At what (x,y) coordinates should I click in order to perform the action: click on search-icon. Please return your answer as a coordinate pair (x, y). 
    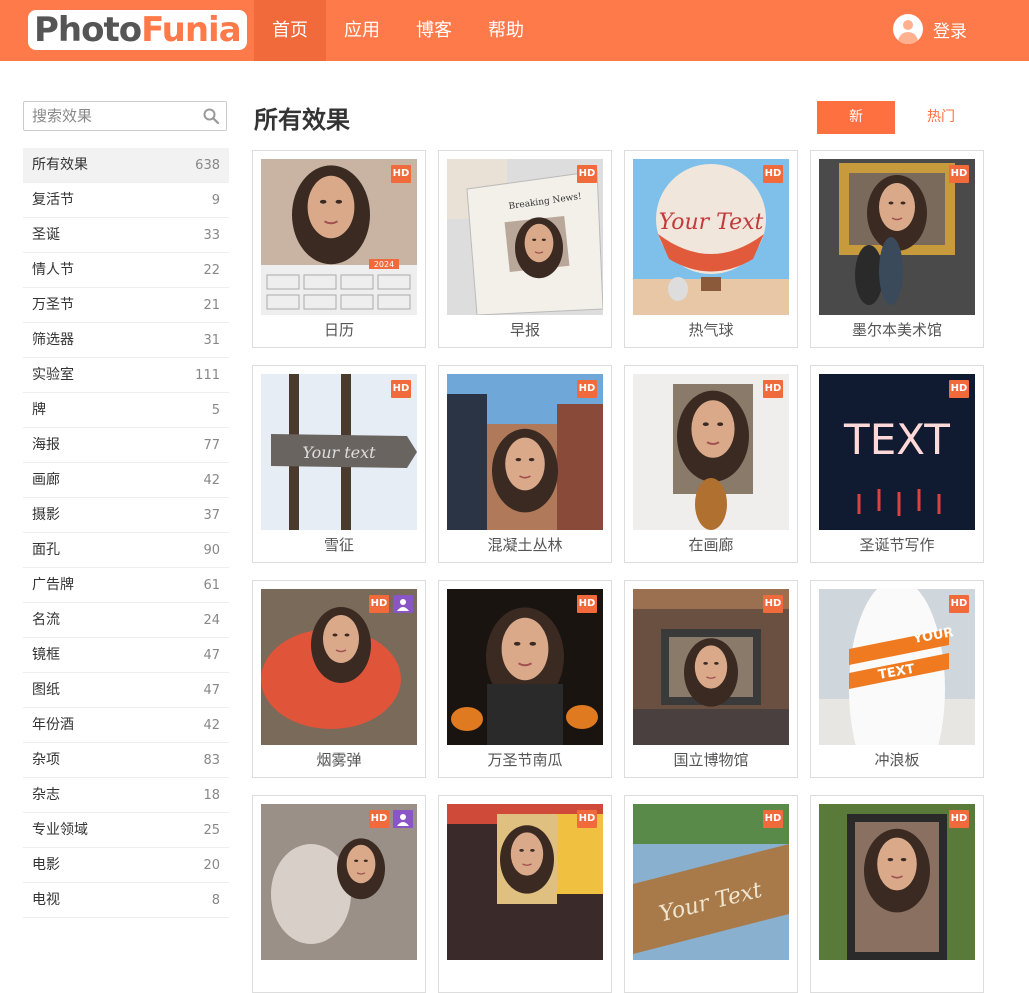
    Looking at the image, I should click on (211, 116).